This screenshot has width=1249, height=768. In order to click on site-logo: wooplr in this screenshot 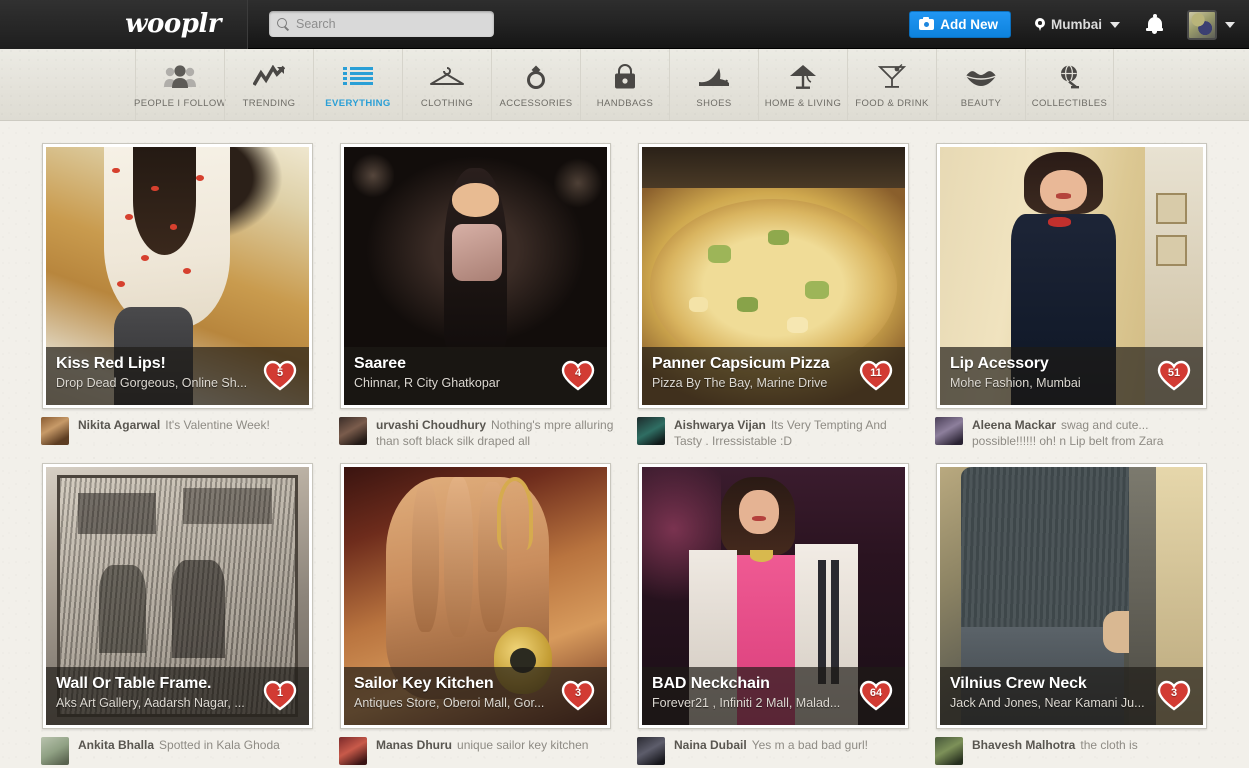, I will do `click(173, 24)`.